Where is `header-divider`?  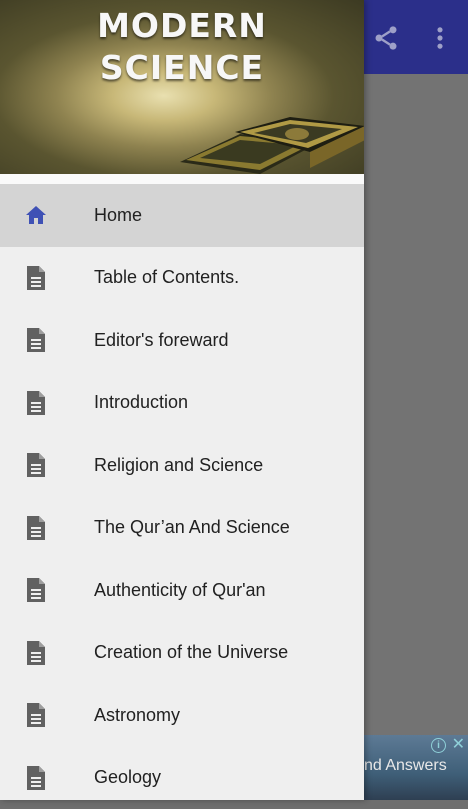
header-divider is located at coordinates (182, 179).